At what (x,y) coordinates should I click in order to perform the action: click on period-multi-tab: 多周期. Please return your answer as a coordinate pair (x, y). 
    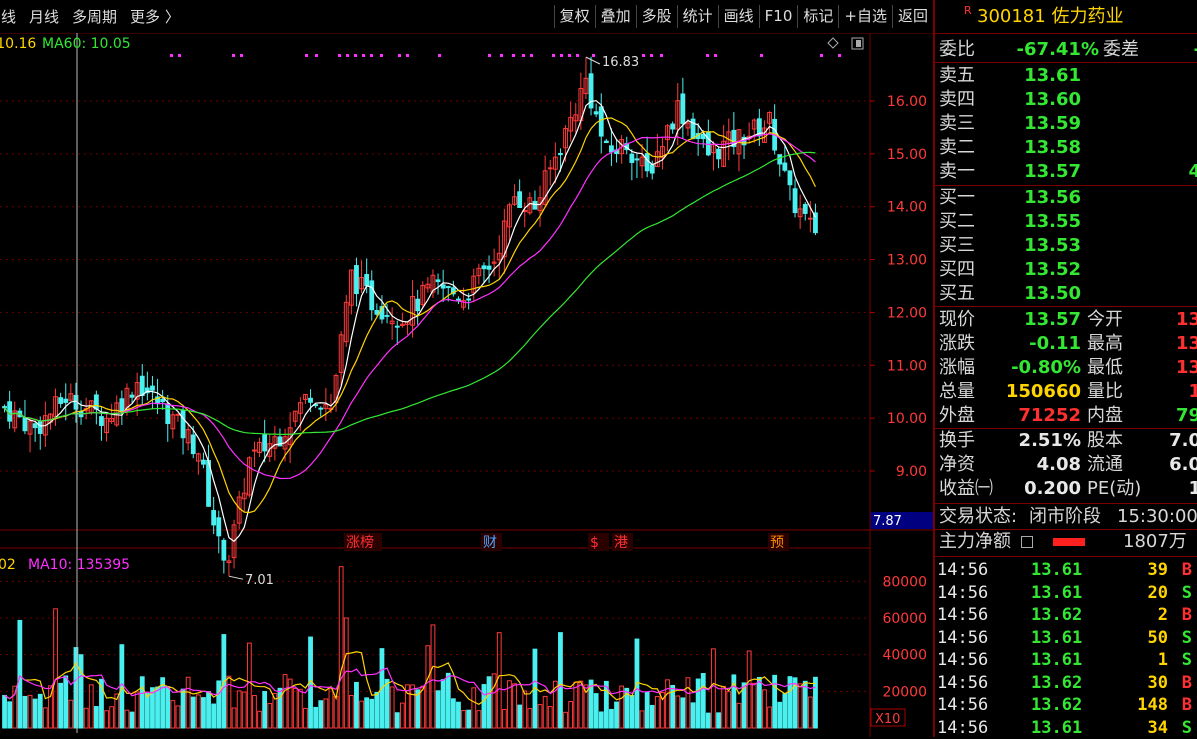
    Looking at the image, I should click on (94, 16).